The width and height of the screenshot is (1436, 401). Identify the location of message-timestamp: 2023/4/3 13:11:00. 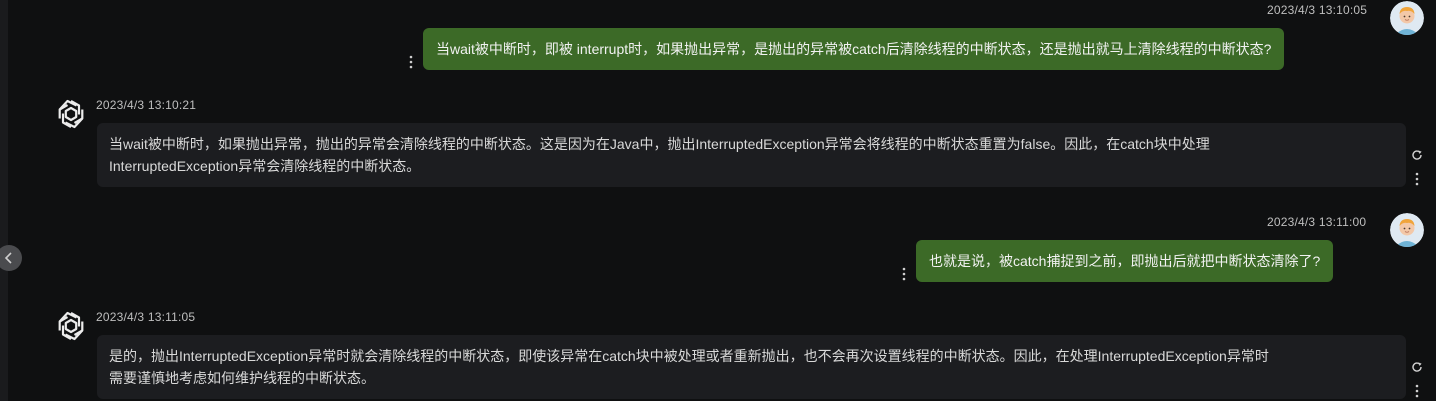
(1317, 222).